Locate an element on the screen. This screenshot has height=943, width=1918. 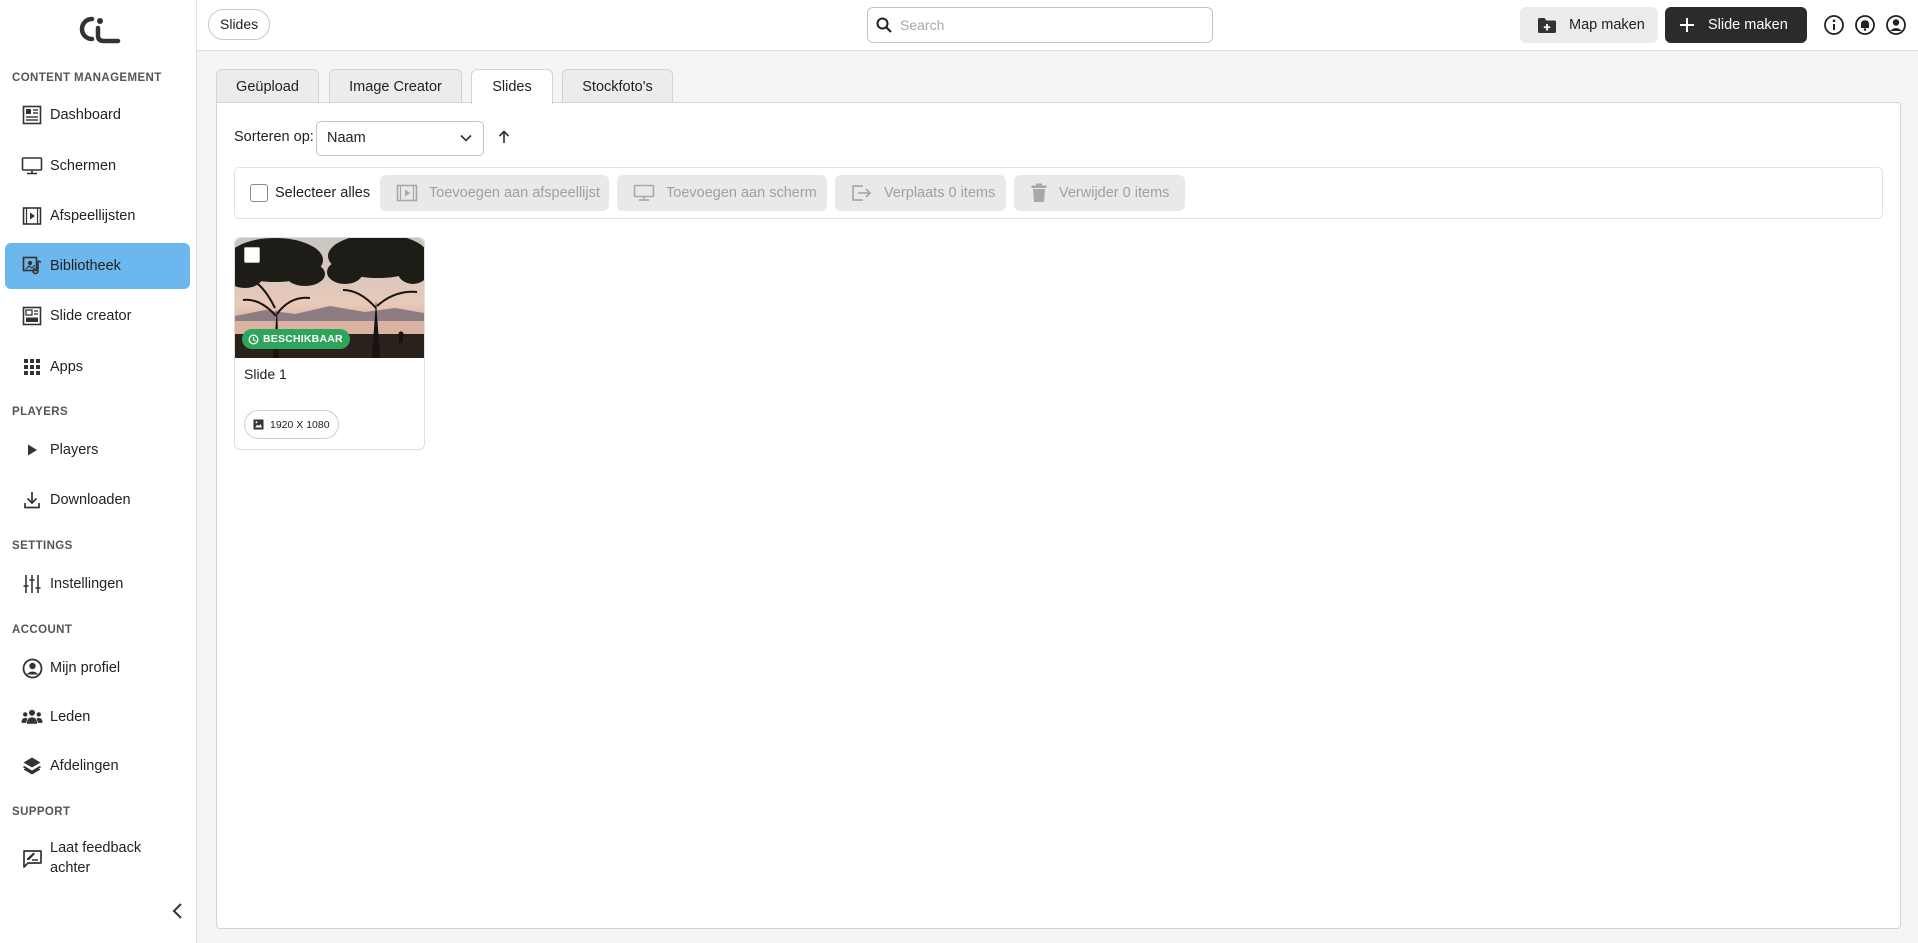
sidebar-item-dashboard: Dashboard is located at coordinates (97, 115).